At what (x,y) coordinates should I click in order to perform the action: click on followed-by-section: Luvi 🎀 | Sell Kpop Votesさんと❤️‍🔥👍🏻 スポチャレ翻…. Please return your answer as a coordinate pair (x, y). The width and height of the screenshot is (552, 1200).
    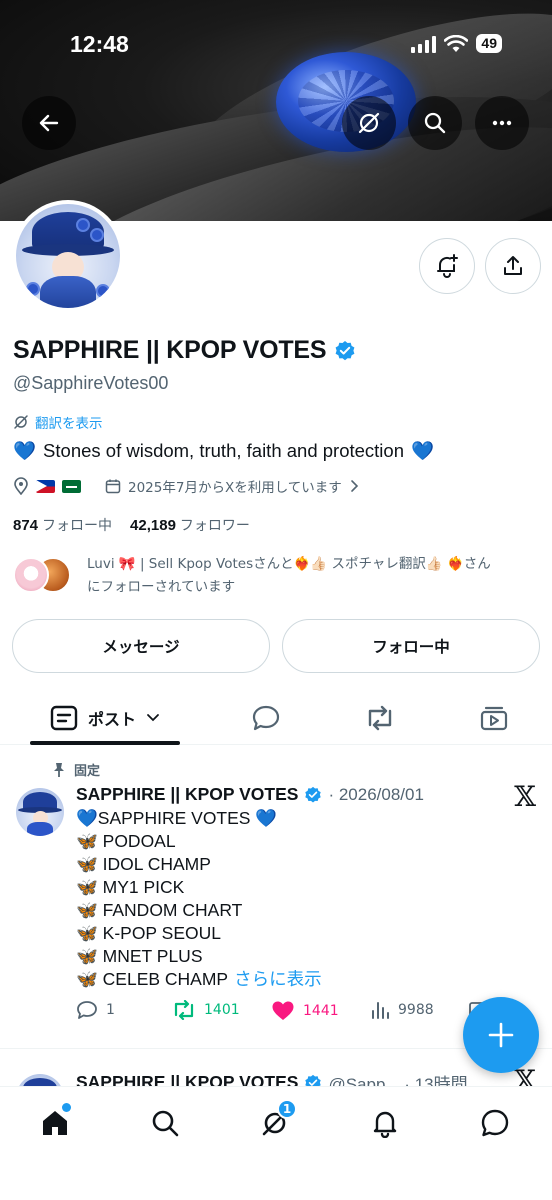
    Looking at the image, I should click on (278, 576).